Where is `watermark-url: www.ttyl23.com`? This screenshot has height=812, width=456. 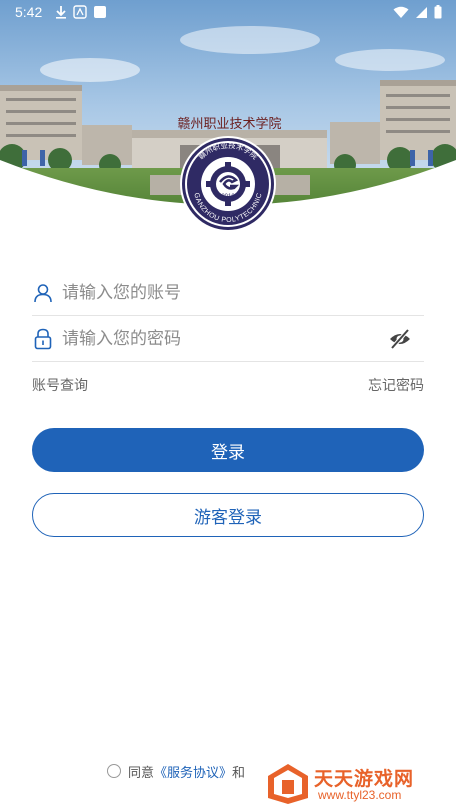 watermark-url: www.ttyl23.com is located at coordinates (360, 795).